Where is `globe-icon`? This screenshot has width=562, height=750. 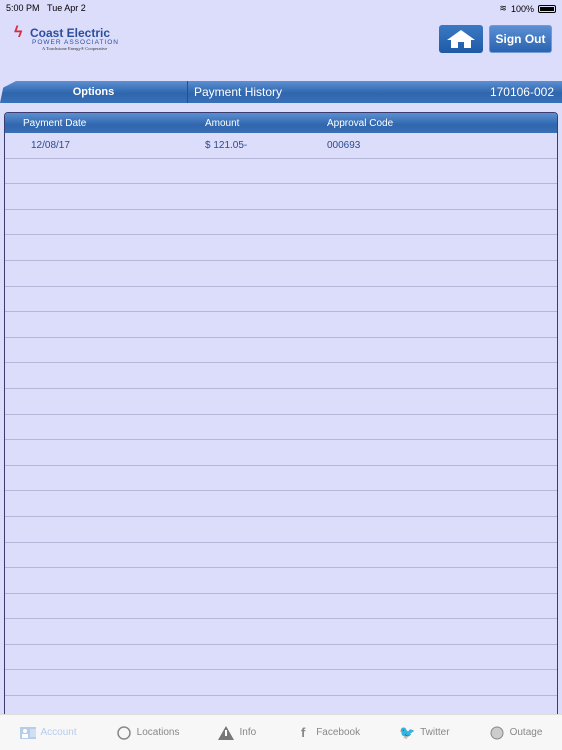
globe-icon is located at coordinates (497, 733).